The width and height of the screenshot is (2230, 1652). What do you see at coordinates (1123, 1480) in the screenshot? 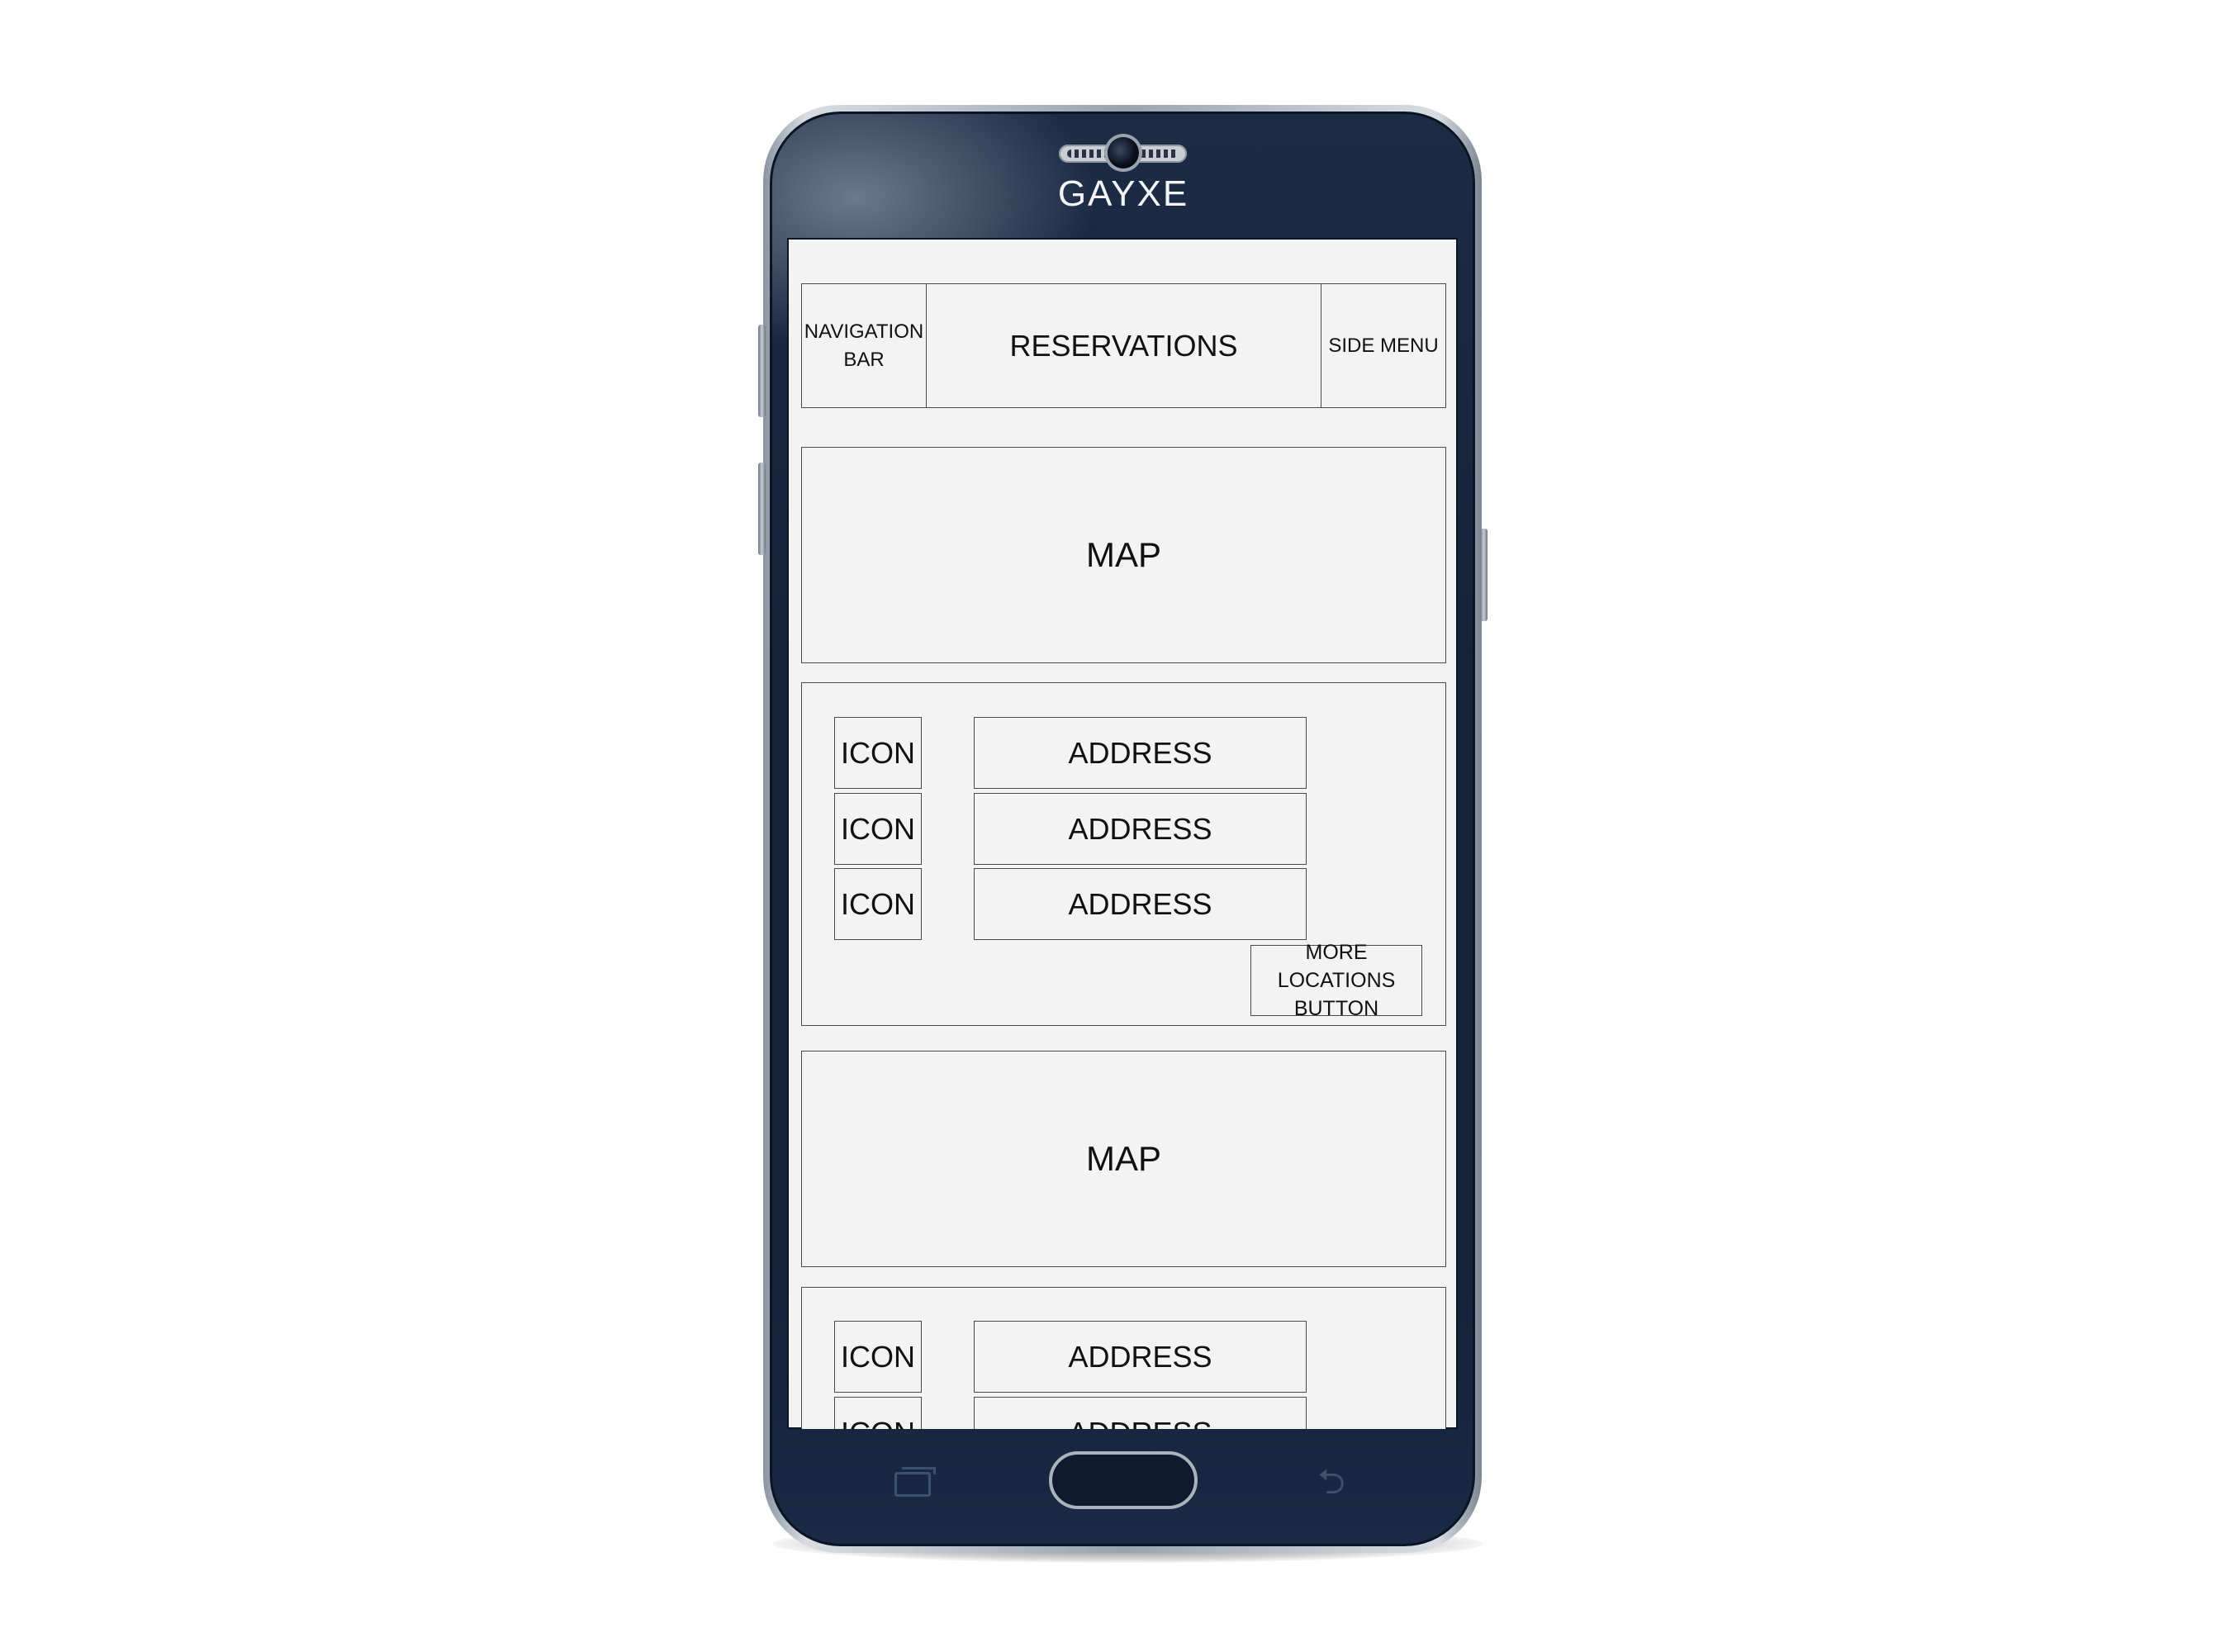
I see `home-button` at bounding box center [1123, 1480].